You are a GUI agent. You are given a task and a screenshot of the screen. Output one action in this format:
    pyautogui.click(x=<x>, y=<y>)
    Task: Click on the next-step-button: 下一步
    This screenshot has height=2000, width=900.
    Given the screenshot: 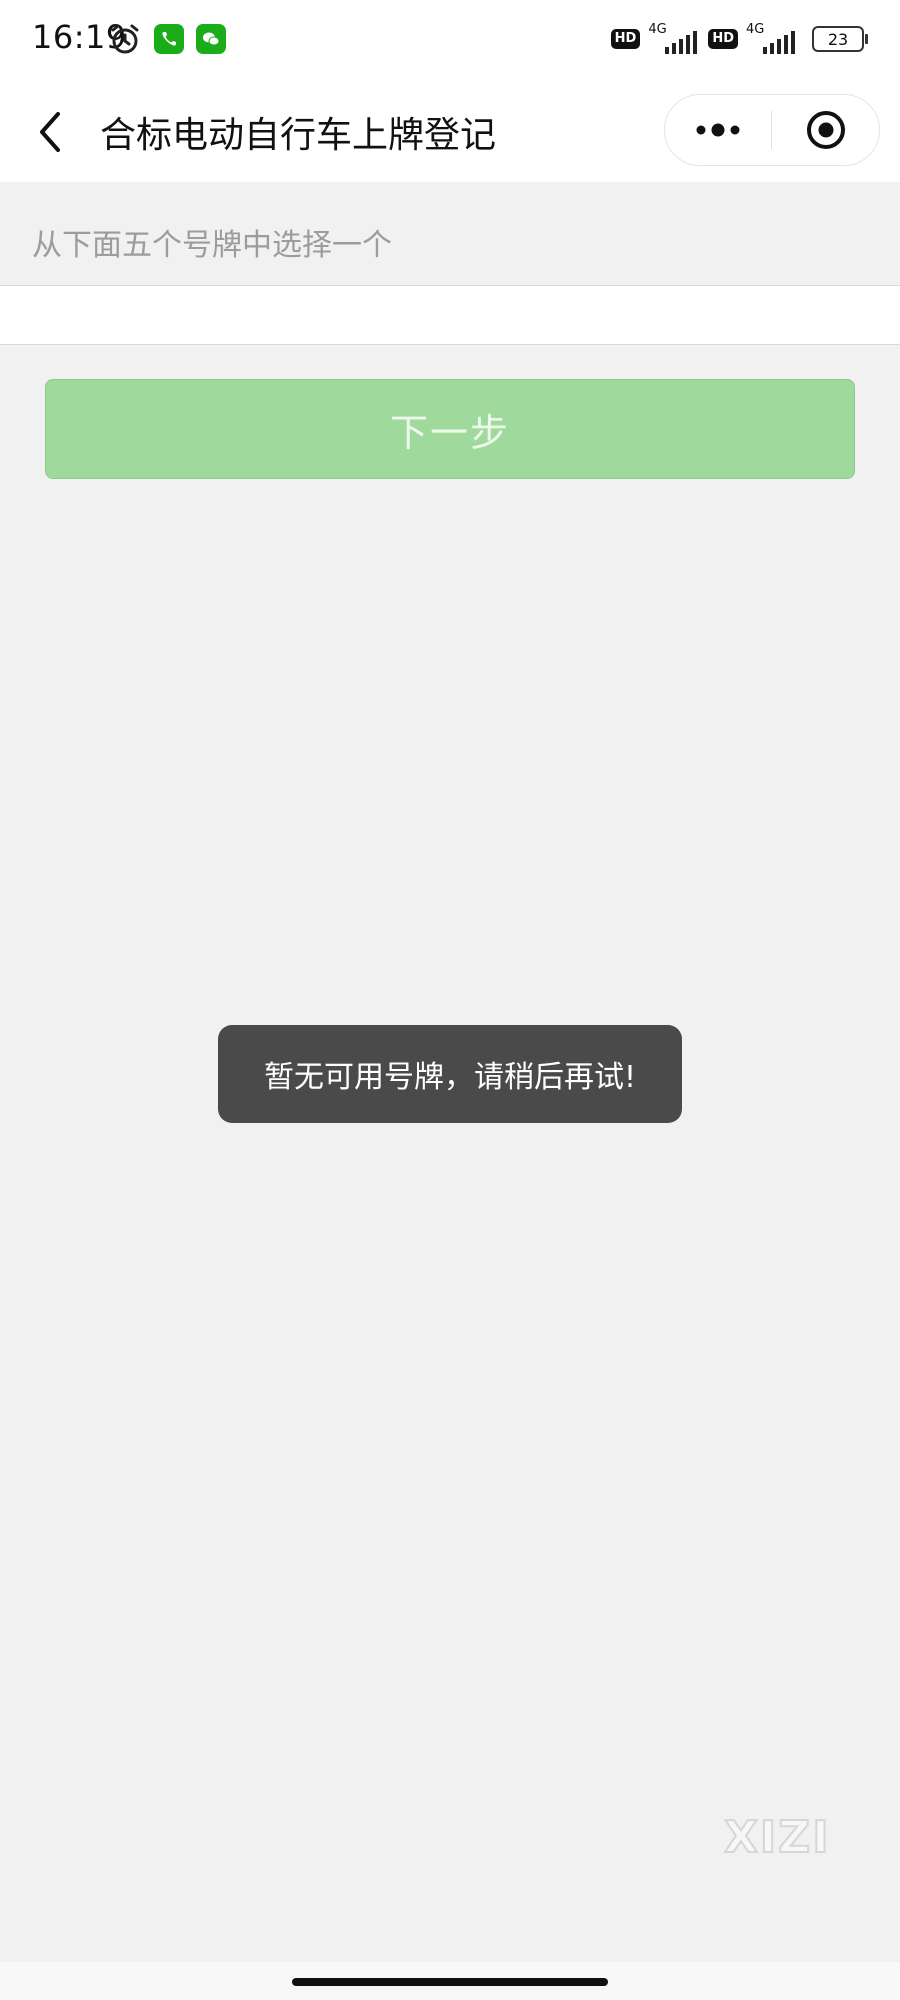 What is the action you would take?
    pyautogui.click(x=450, y=429)
    